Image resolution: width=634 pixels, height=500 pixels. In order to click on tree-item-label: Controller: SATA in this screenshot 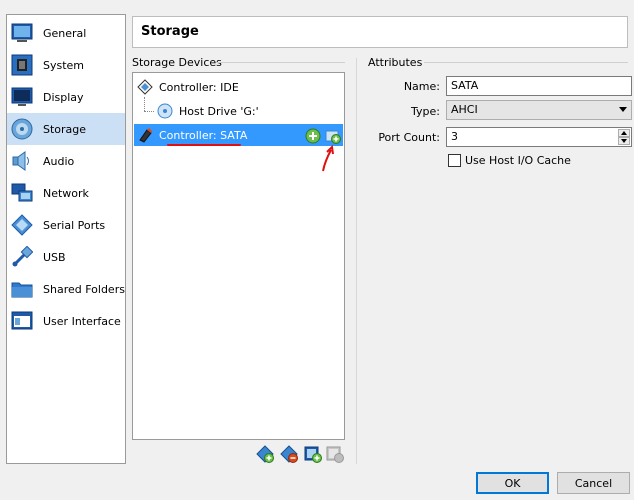, I will do `click(203, 135)`.